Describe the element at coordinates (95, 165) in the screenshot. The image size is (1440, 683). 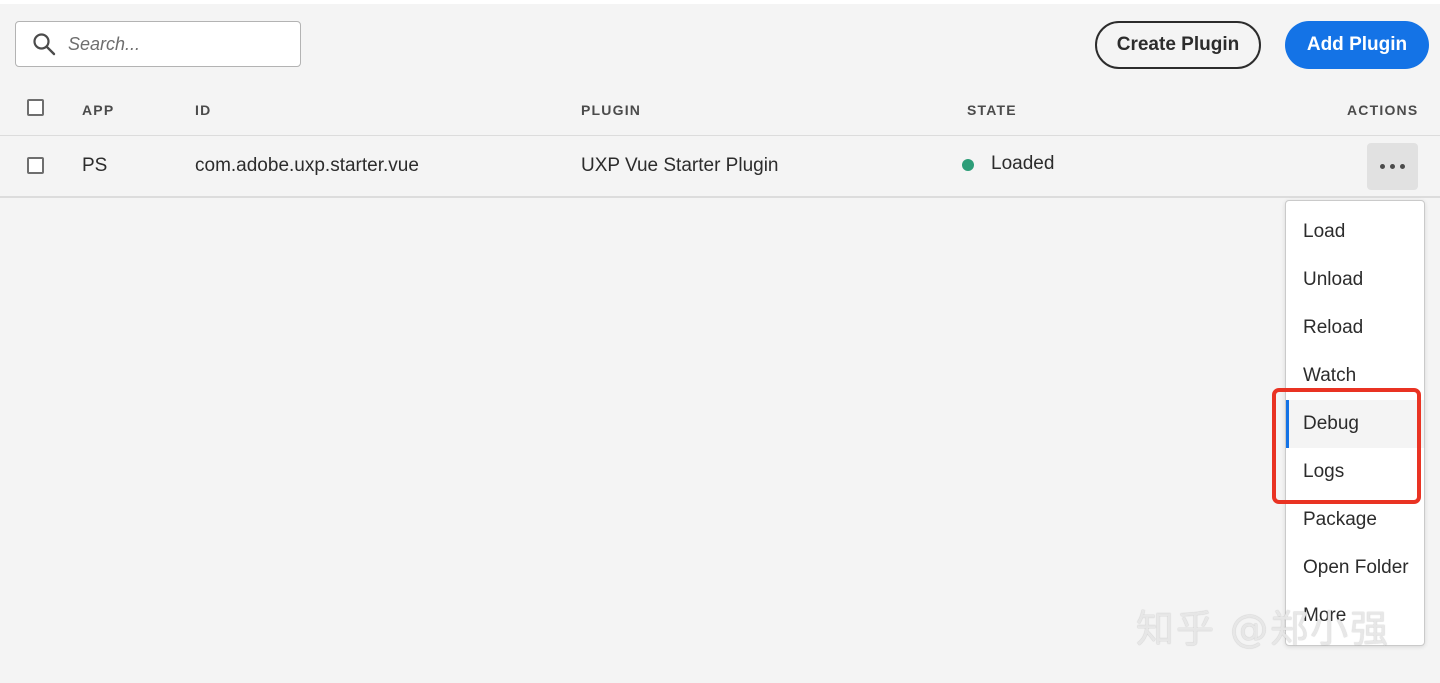
I see `row-app: PS` at that location.